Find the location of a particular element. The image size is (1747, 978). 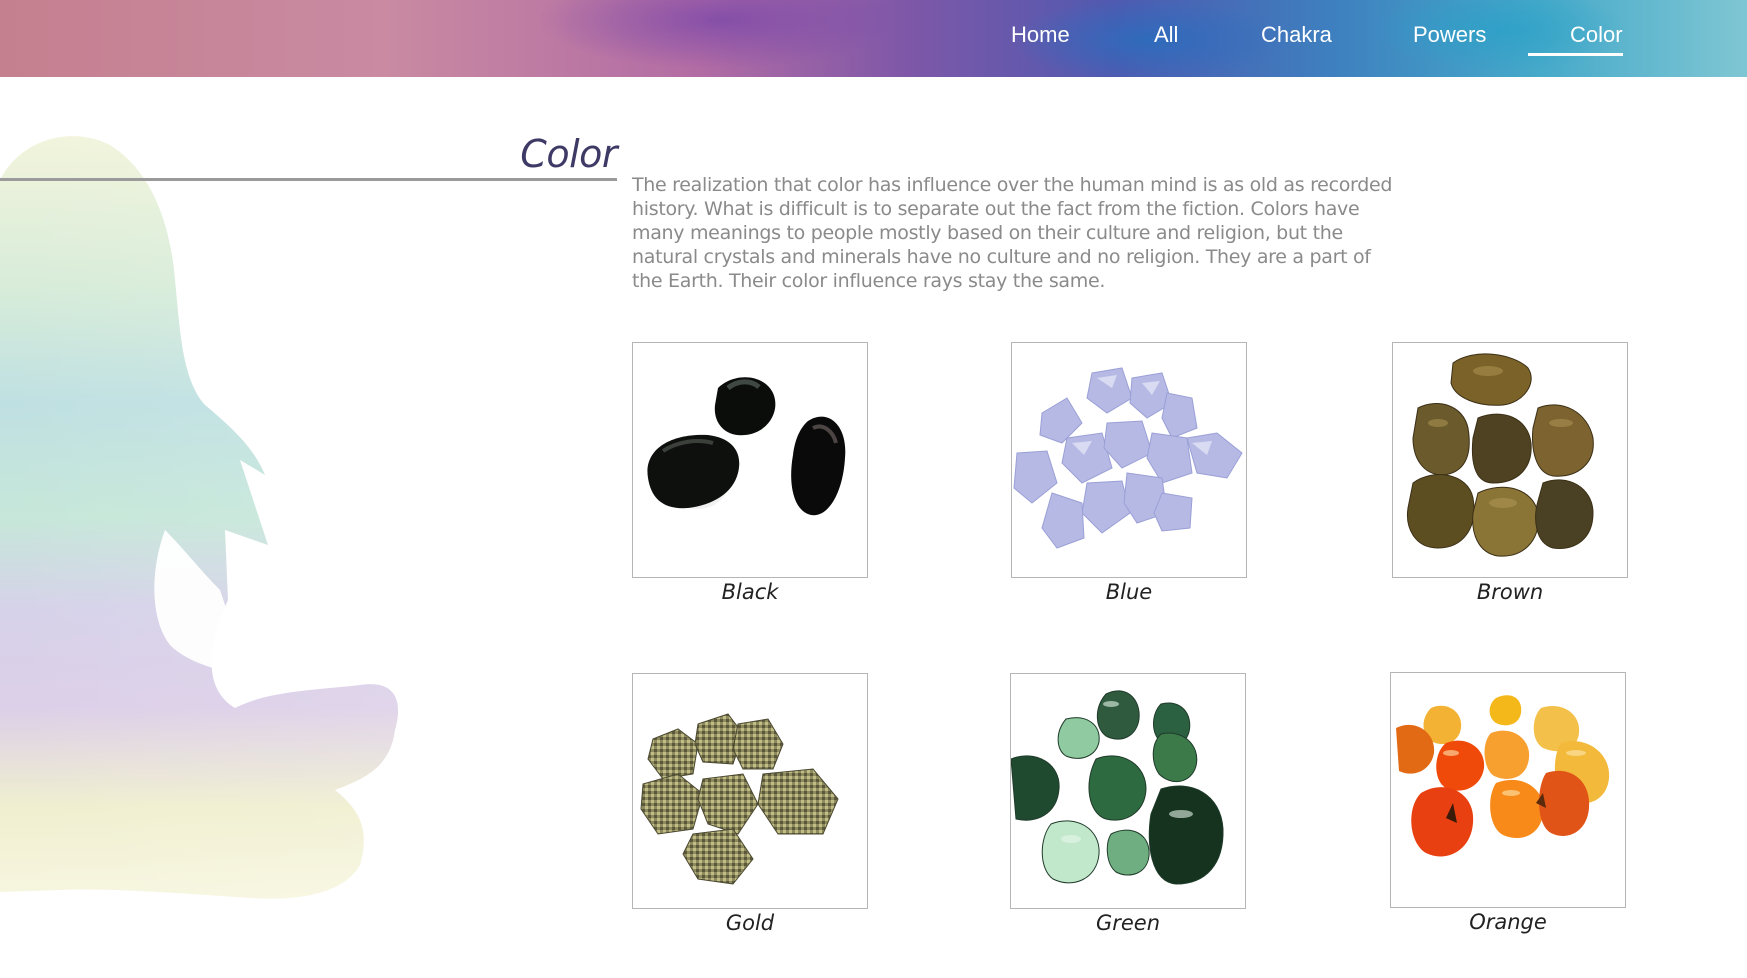

gallery-label-gold: Gold is located at coordinates (750, 923).